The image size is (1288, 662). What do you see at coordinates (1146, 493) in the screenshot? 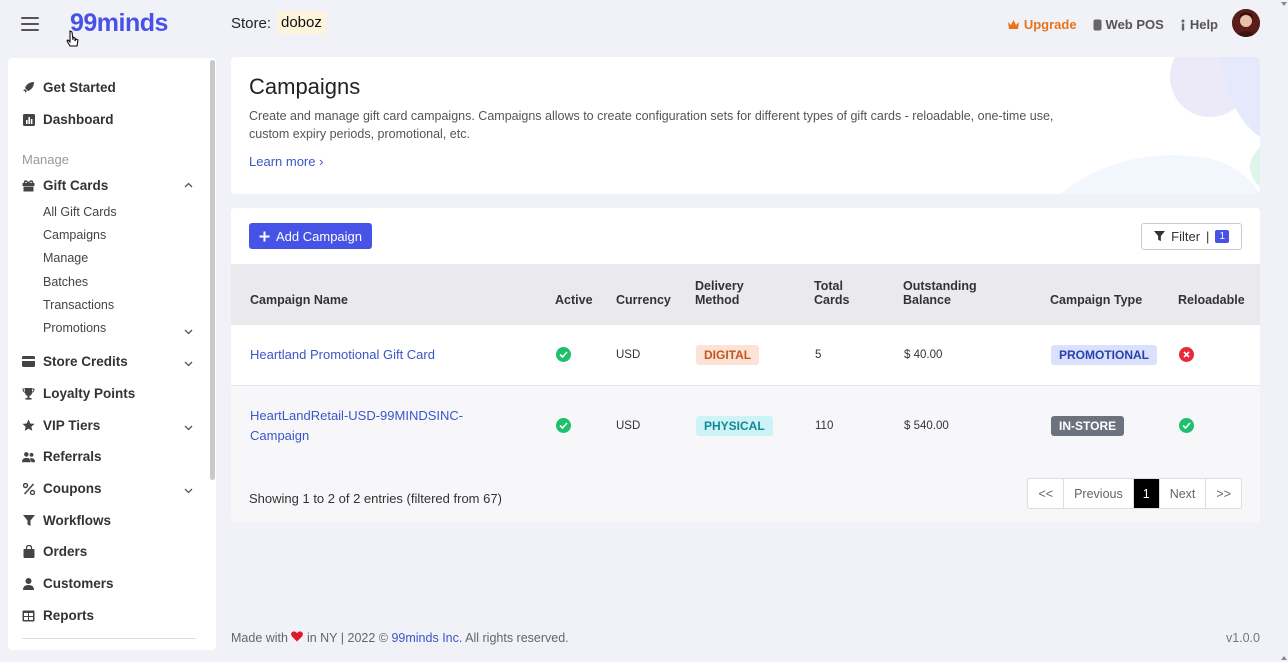
I see `page-1-button: 1` at bounding box center [1146, 493].